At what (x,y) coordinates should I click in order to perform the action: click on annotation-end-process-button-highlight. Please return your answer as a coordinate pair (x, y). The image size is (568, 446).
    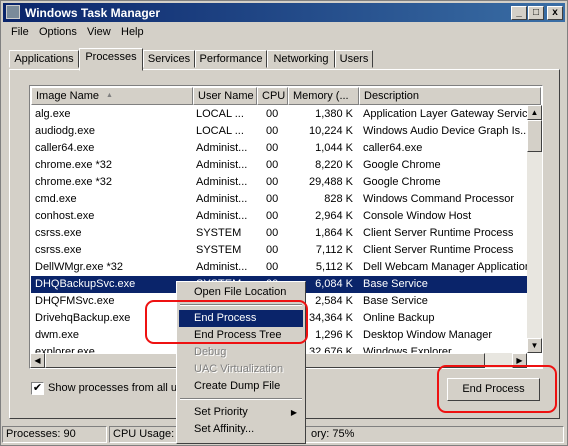
    Looking at the image, I should click on (497, 389).